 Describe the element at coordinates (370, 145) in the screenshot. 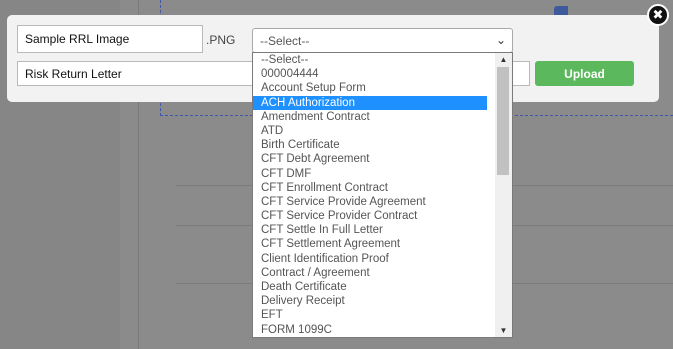

I see `dropdown-option: Birth Certificate` at that location.